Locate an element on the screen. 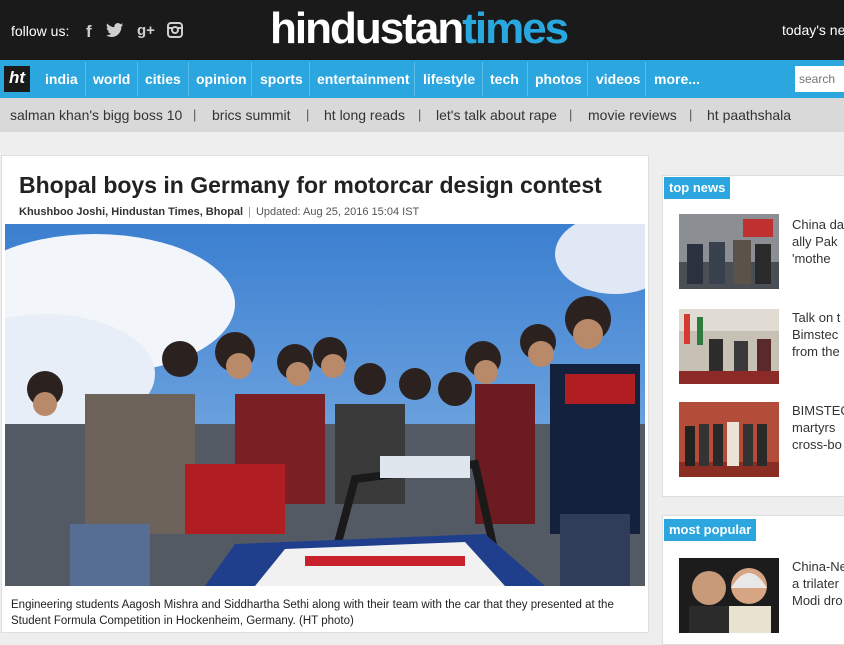 This screenshot has height=645, width=844. headline-line: China da is located at coordinates (818, 224).